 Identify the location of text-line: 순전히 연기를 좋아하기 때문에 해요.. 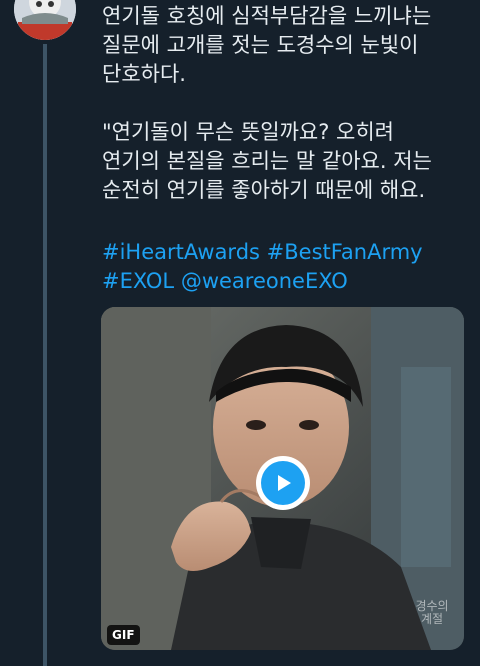
(264, 190).